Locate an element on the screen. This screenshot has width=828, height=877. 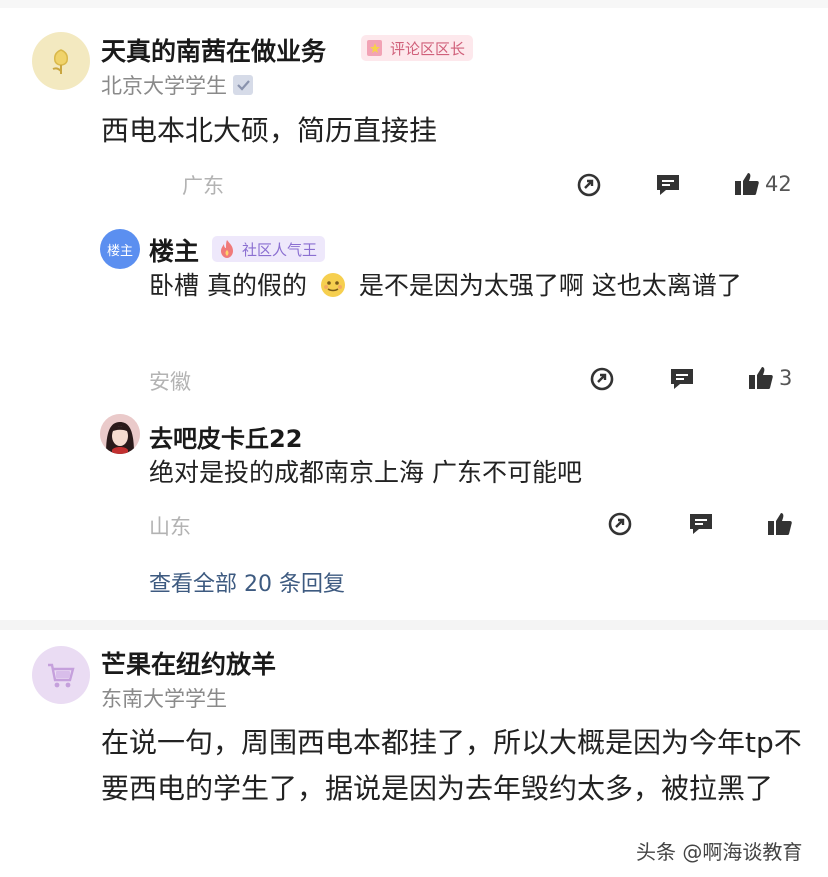
op-avatar-label: 楼主 is located at coordinates (119, 251).